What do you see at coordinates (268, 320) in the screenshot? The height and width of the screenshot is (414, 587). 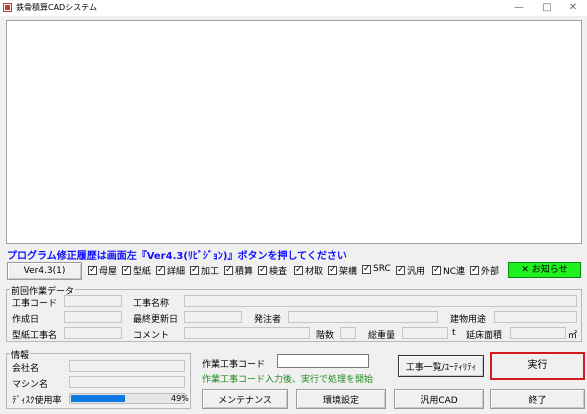 I see `client-label: 発注者` at bounding box center [268, 320].